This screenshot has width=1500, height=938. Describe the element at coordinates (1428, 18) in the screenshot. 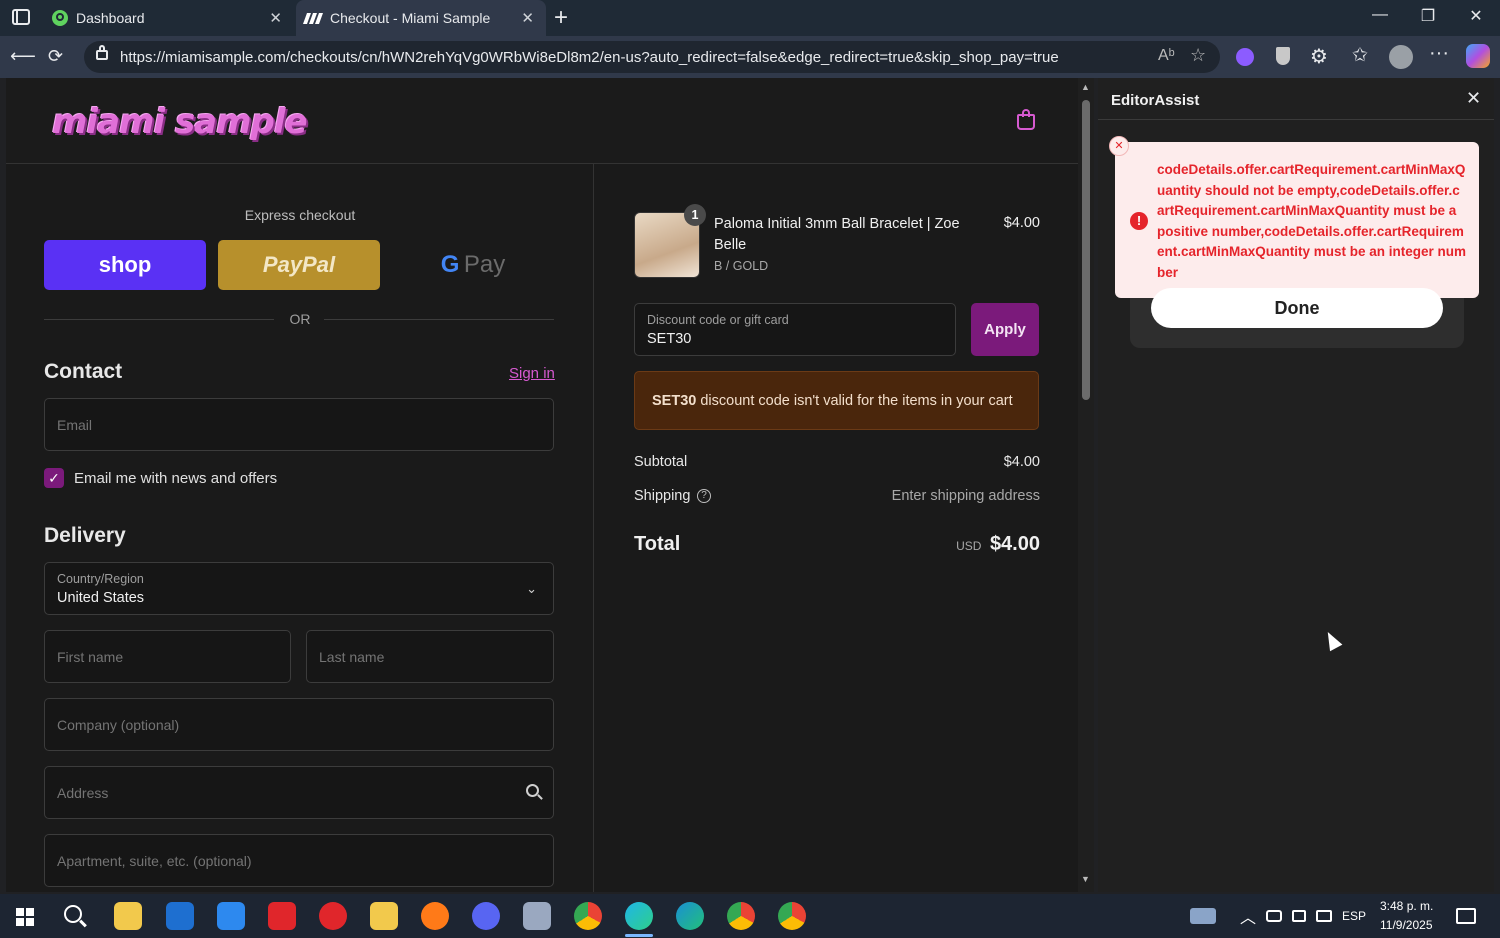

I see `restore-icon: ❐` at that location.